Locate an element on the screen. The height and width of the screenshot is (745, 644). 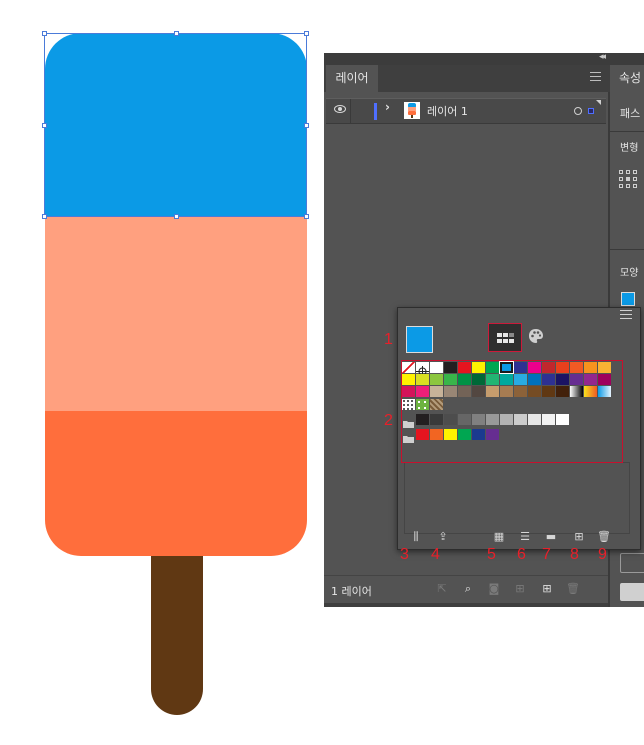
layer-thumbnail is located at coordinates (412, 110).